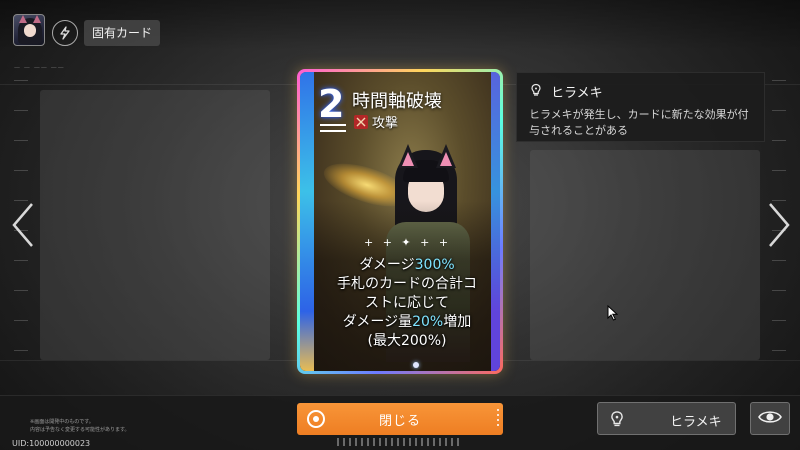 The image size is (800, 450). I want to click on keyword-tooltip: ヒラメキ ヒラメキが発生し、カードに新たな効果が付与されることがある, so click(640, 107).